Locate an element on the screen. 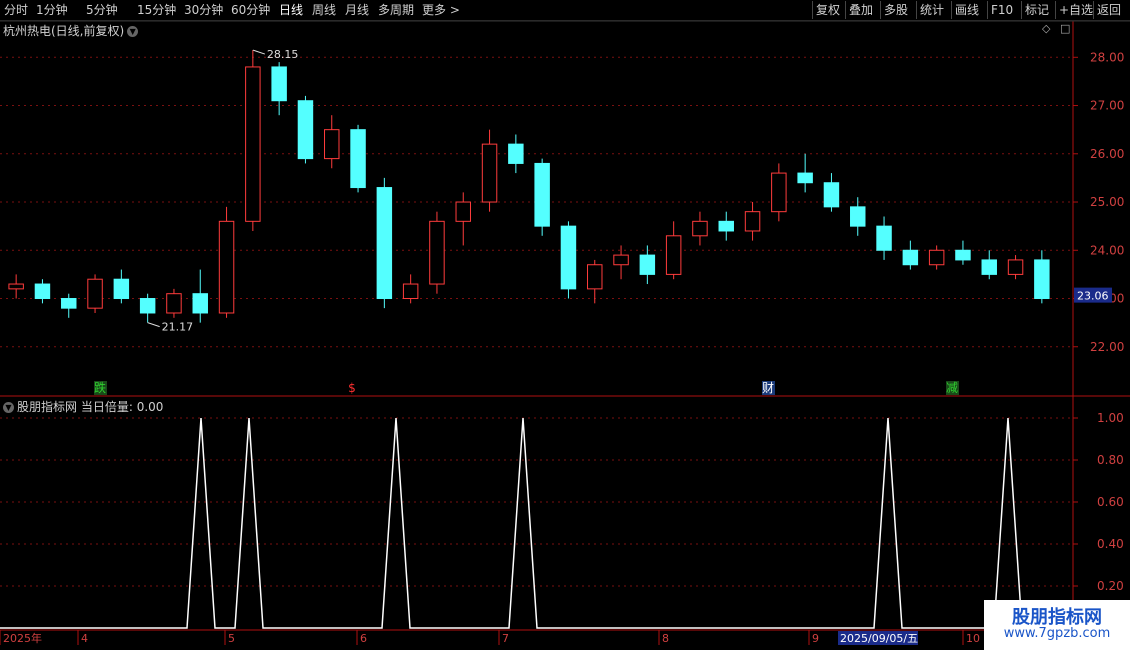  x-axis-label: 10 is located at coordinates (973, 638).